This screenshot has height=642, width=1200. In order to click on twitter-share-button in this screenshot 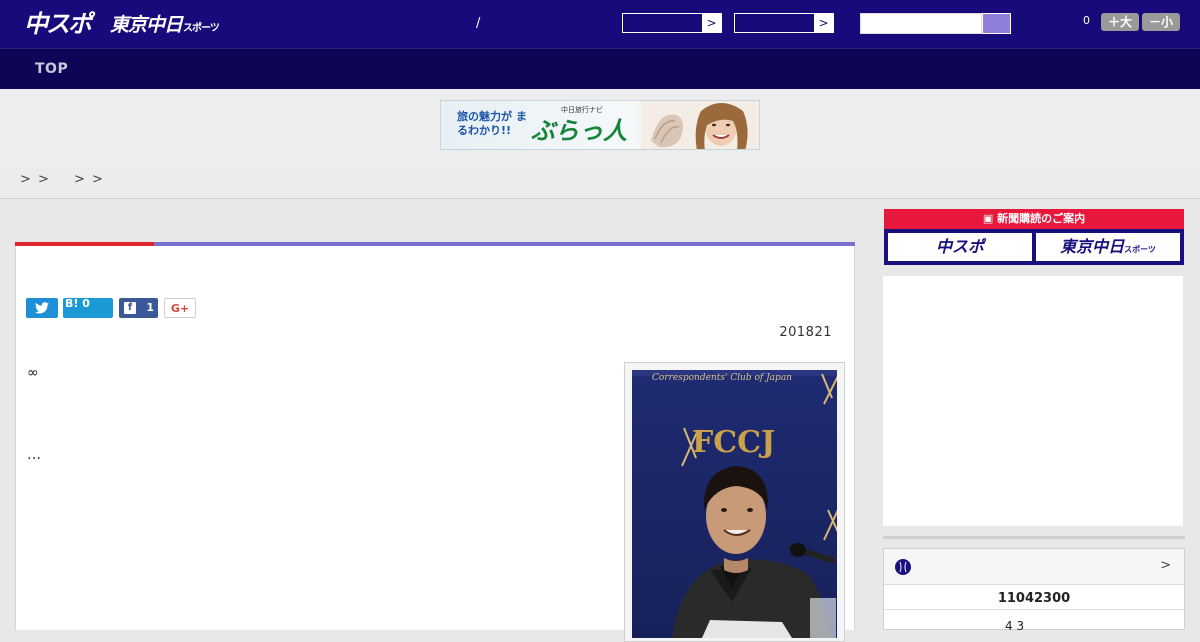, I will do `click(42, 308)`.